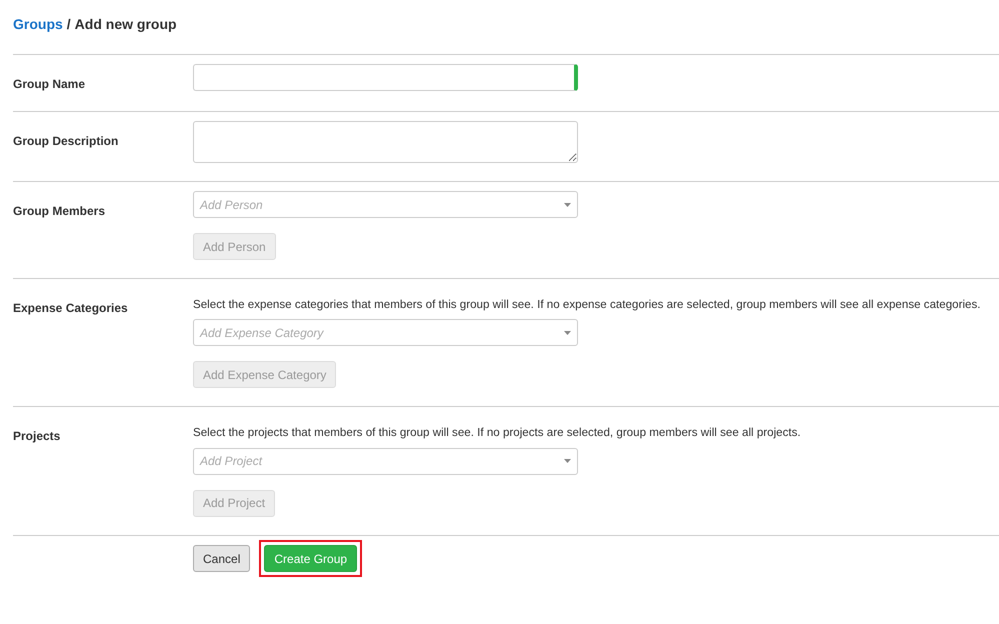 This screenshot has width=999, height=624. Describe the element at coordinates (125, 24) in the screenshot. I see `page-title: Add new group` at that location.